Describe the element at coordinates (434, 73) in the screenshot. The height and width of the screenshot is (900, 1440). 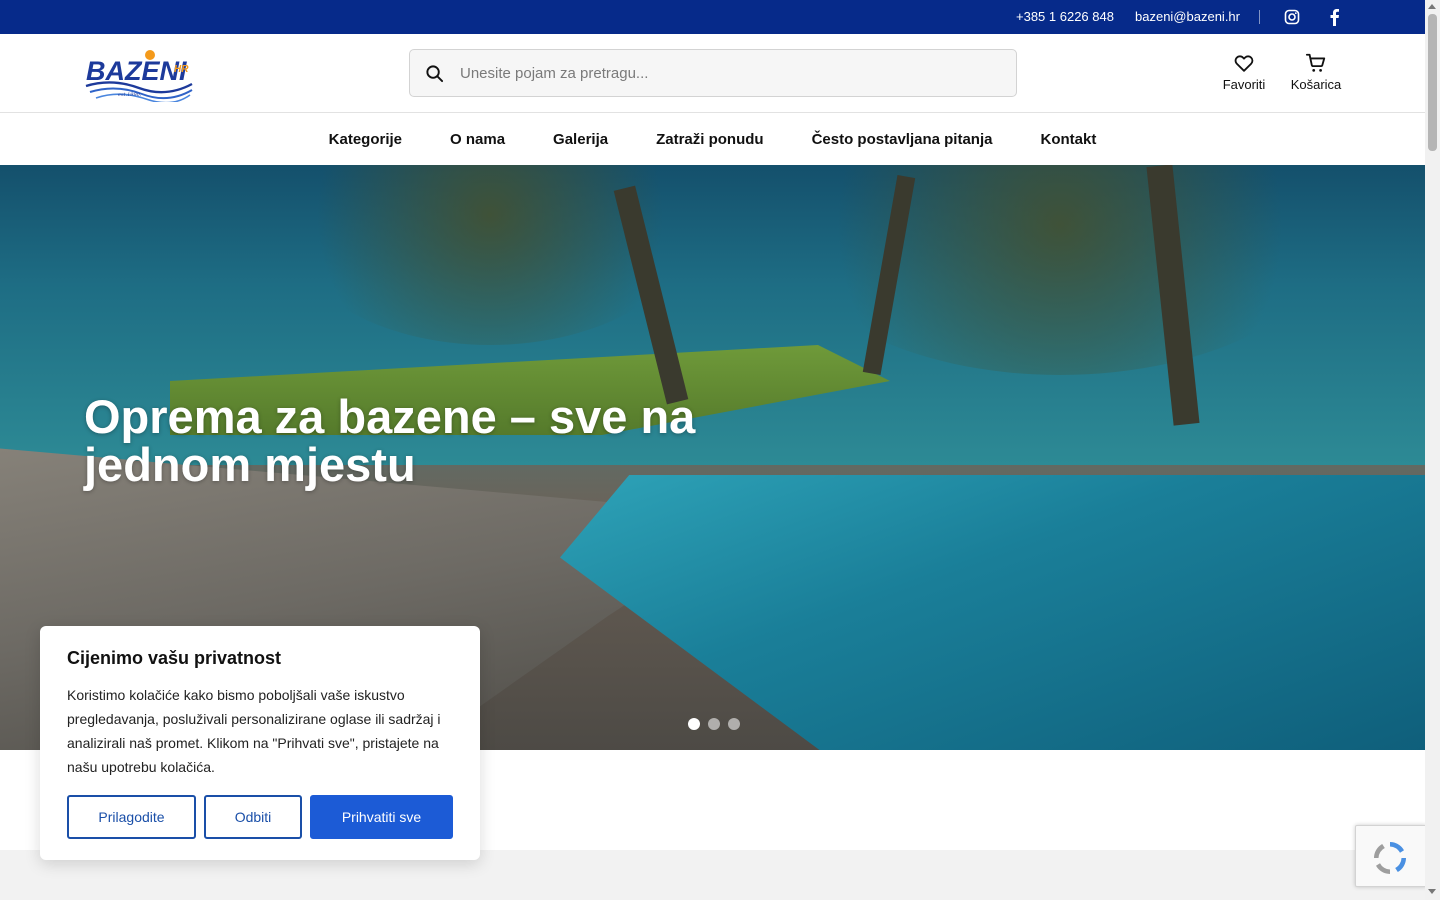
I see `search-icon` at that location.